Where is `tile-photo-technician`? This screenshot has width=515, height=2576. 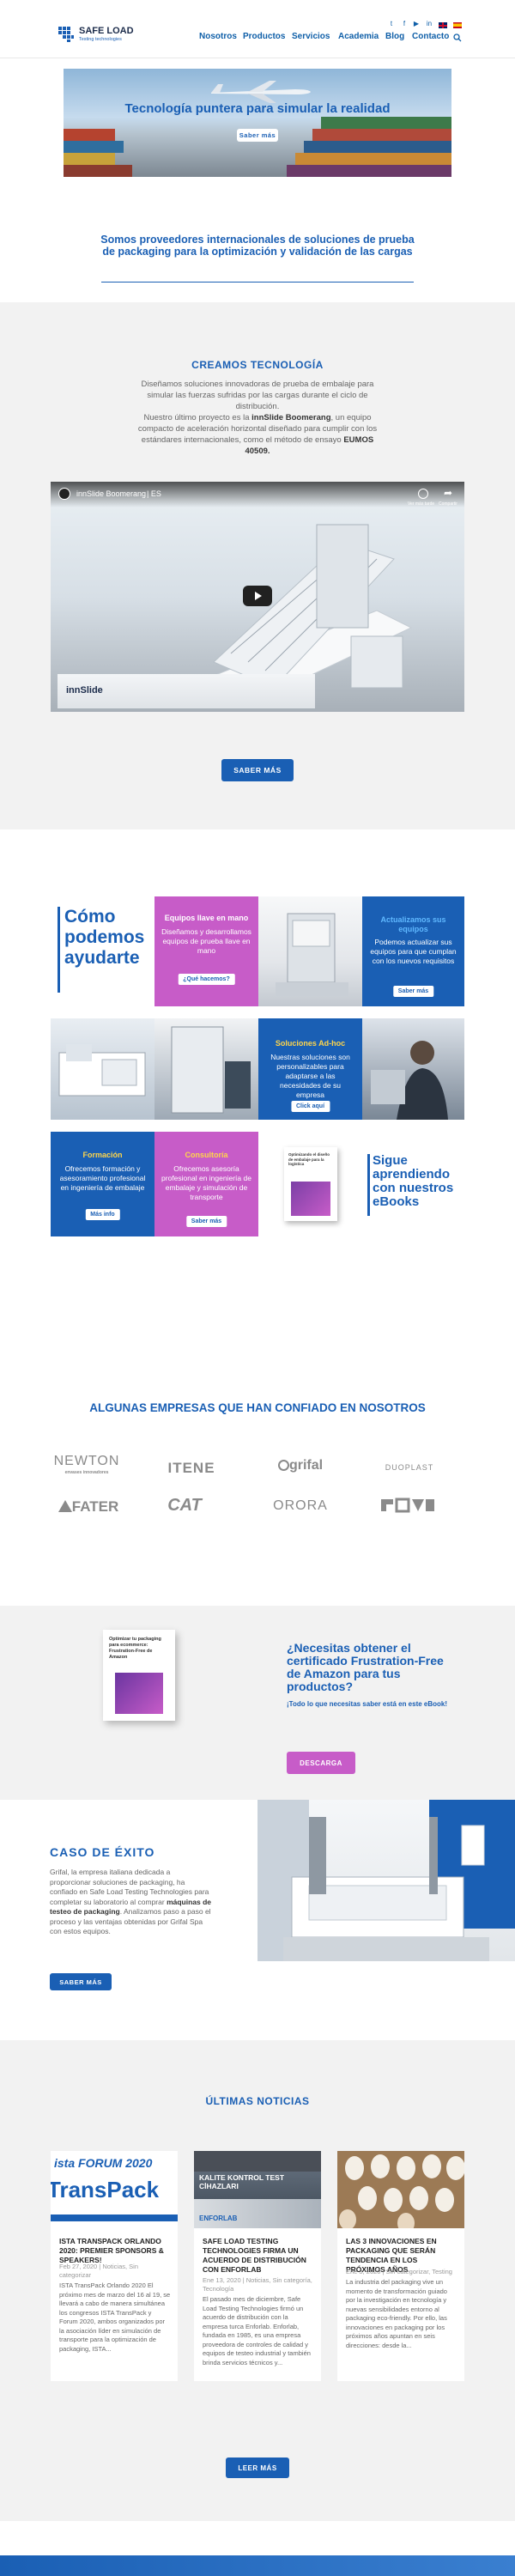 tile-photo-technician is located at coordinates (413, 1069).